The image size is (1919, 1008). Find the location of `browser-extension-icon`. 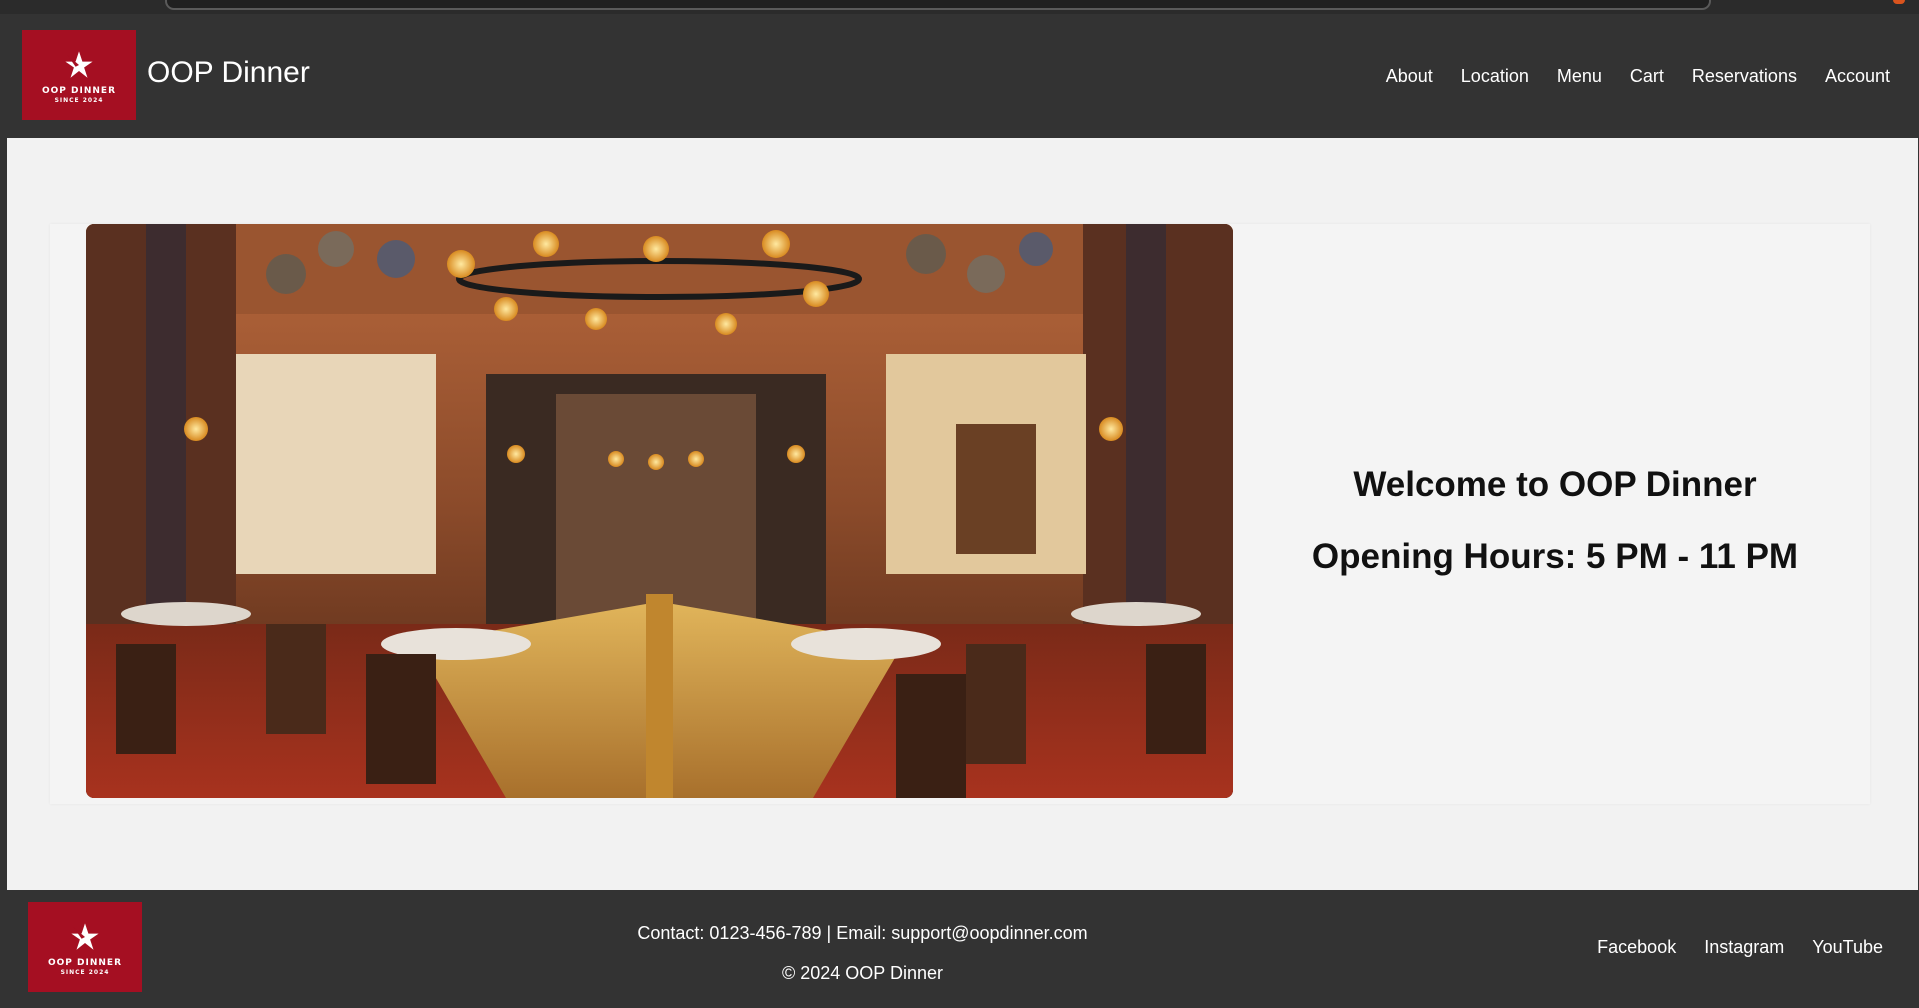

browser-extension-icon is located at coordinates (1899, 2).